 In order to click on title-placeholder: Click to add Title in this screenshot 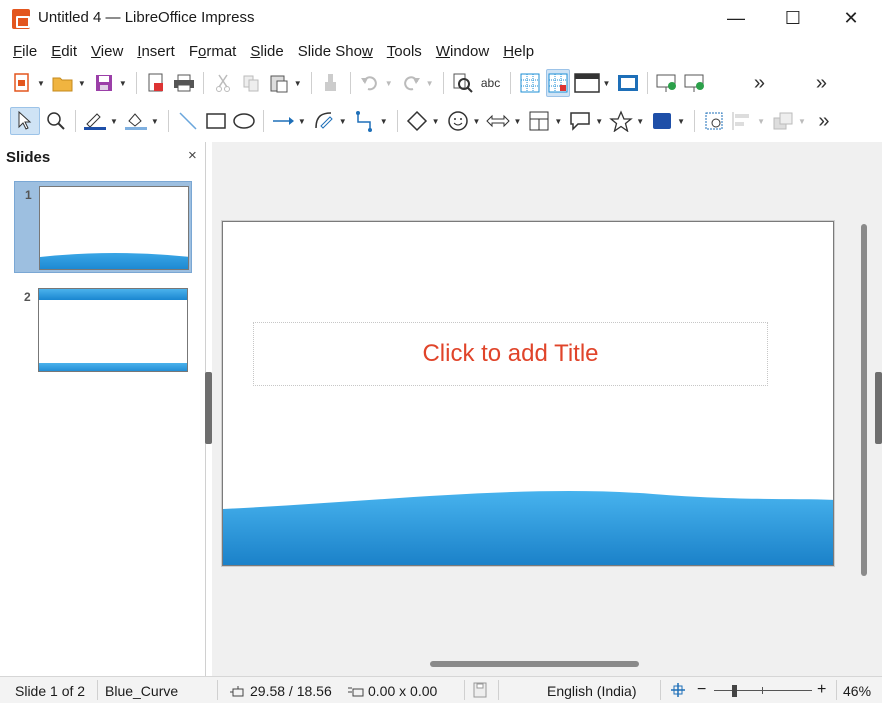, I will do `click(510, 354)`.